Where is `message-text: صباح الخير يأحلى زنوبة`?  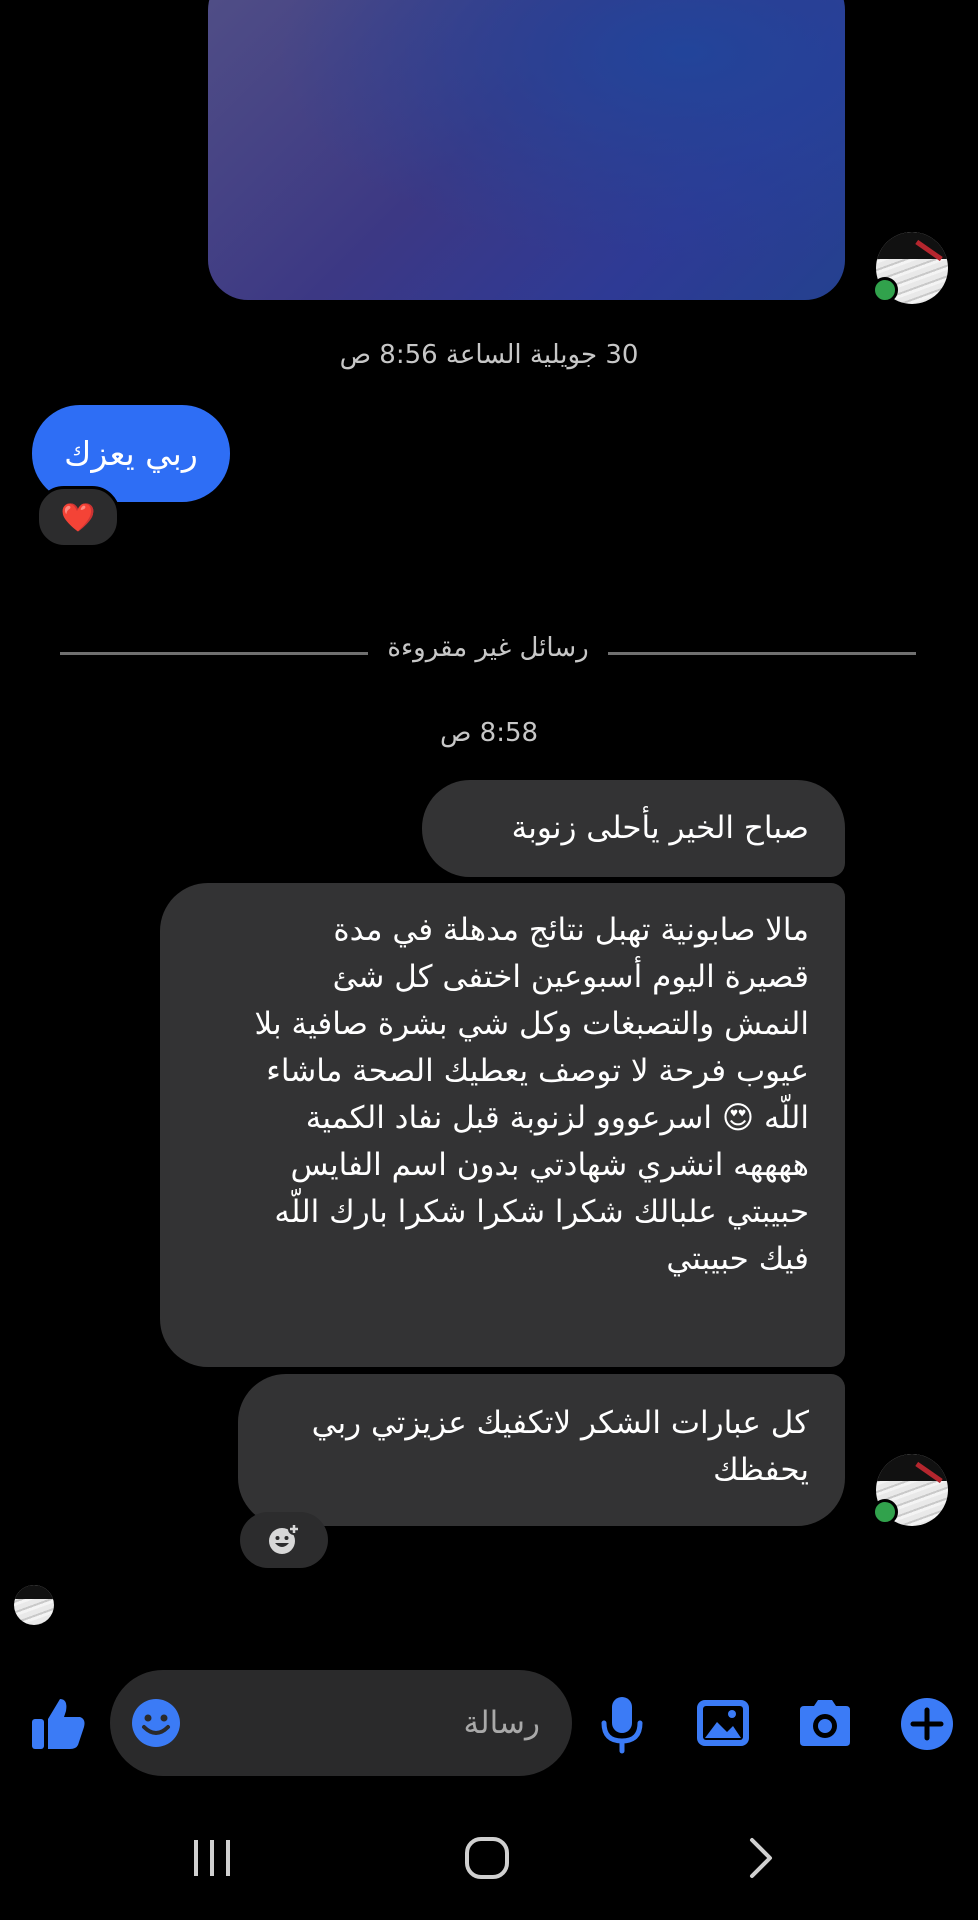
message-text: صباح الخير يأحلى زنوبة is located at coordinates (660, 828).